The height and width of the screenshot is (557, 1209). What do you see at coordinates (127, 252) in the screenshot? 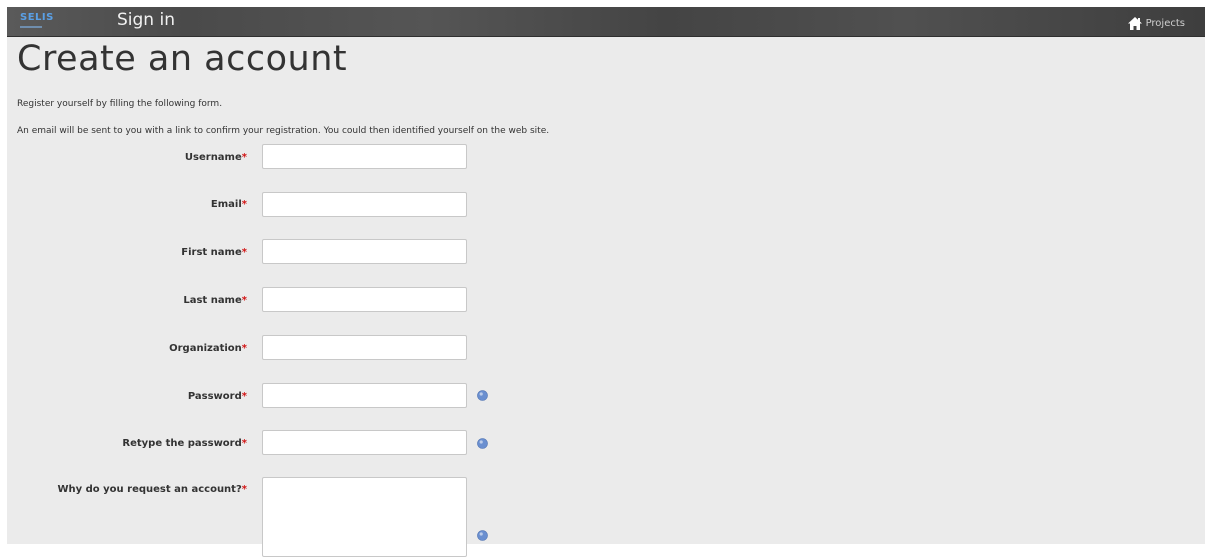
I see `first-name-label: First name*` at bounding box center [127, 252].